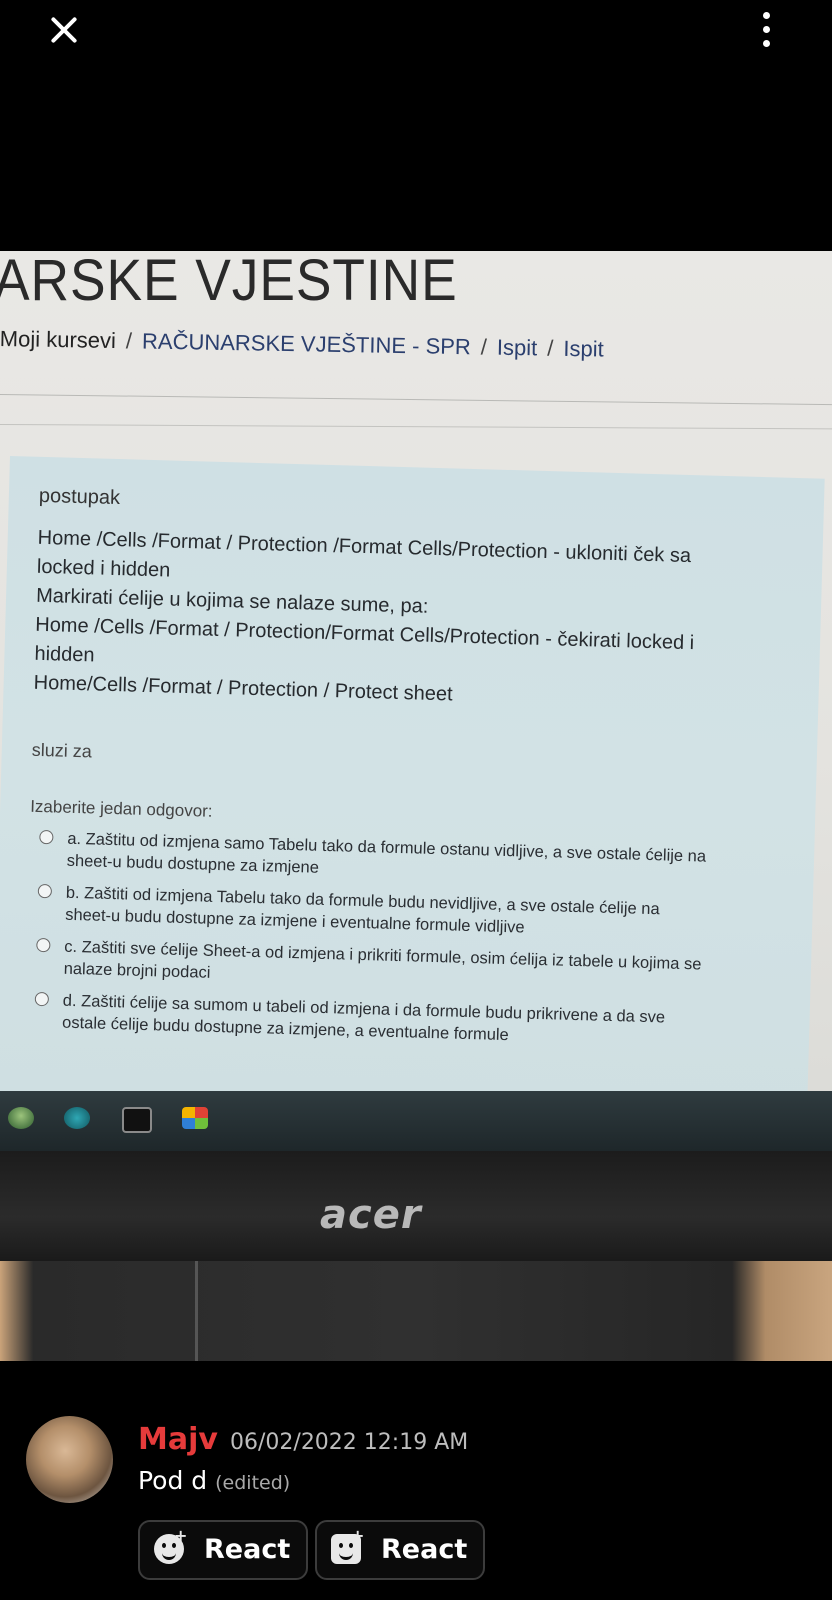 This screenshot has height=1600, width=832. What do you see at coordinates (253, 1483) in the screenshot?
I see `edited-label: (edited)` at bounding box center [253, 1483].